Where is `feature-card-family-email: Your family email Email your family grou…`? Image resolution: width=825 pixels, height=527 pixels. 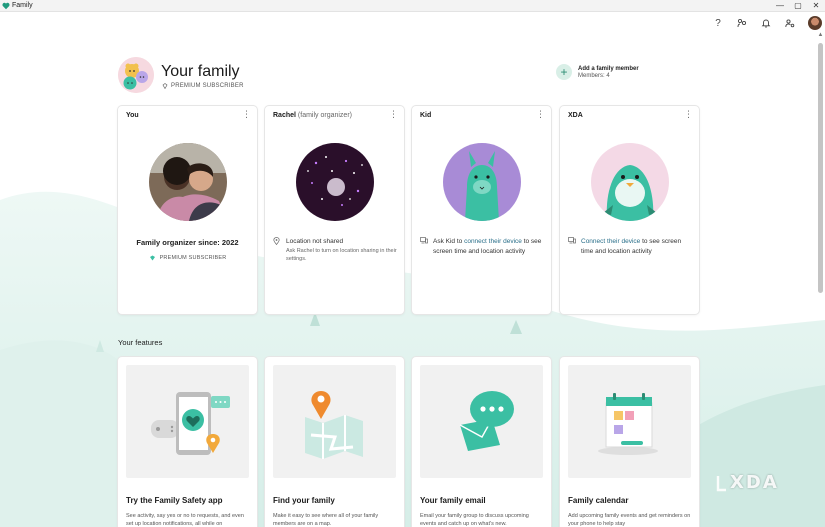
feature-card-family-email: Your family email Email your family grou… is located at coordinates (481, 442).